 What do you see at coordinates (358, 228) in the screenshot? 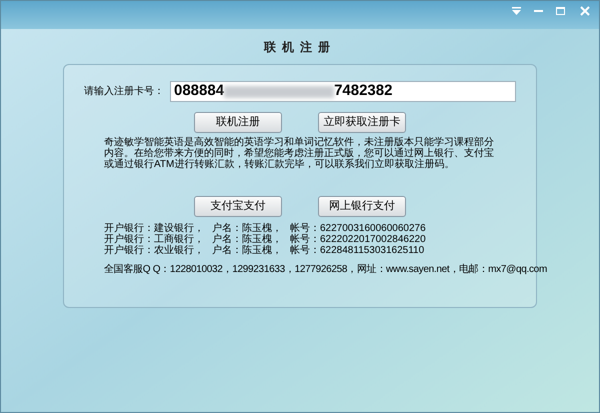
I see `account-number: 帐号：6227003160060060276` at bounding box center [358, 228].